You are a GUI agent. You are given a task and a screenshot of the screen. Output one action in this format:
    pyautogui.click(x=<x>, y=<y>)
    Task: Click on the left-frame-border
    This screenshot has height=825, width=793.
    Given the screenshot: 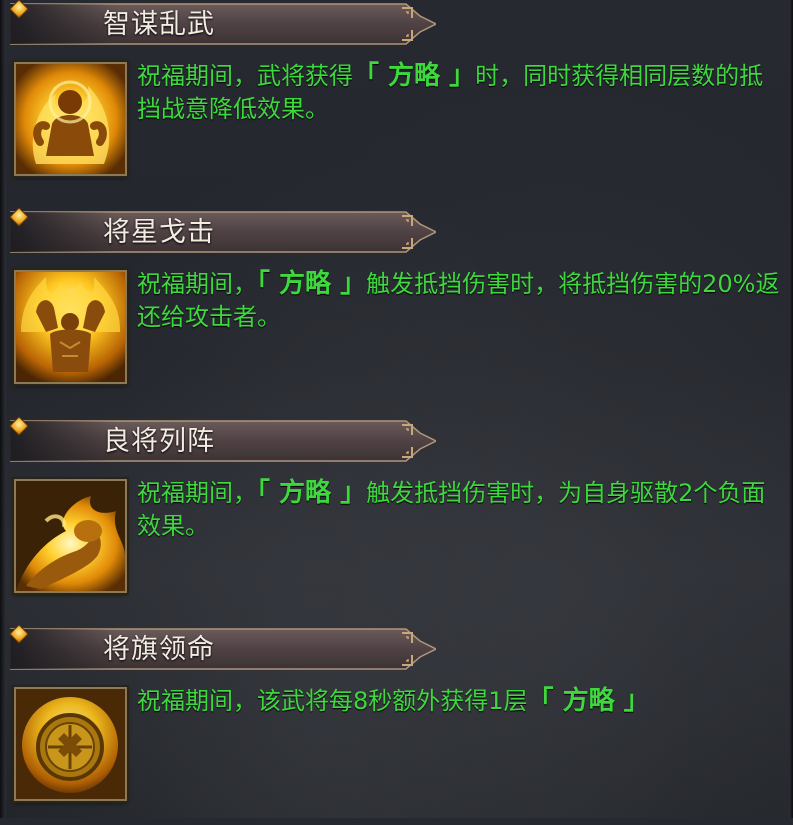 What is the action you would take?
    pyautogui.click(x=3, y=409)
    